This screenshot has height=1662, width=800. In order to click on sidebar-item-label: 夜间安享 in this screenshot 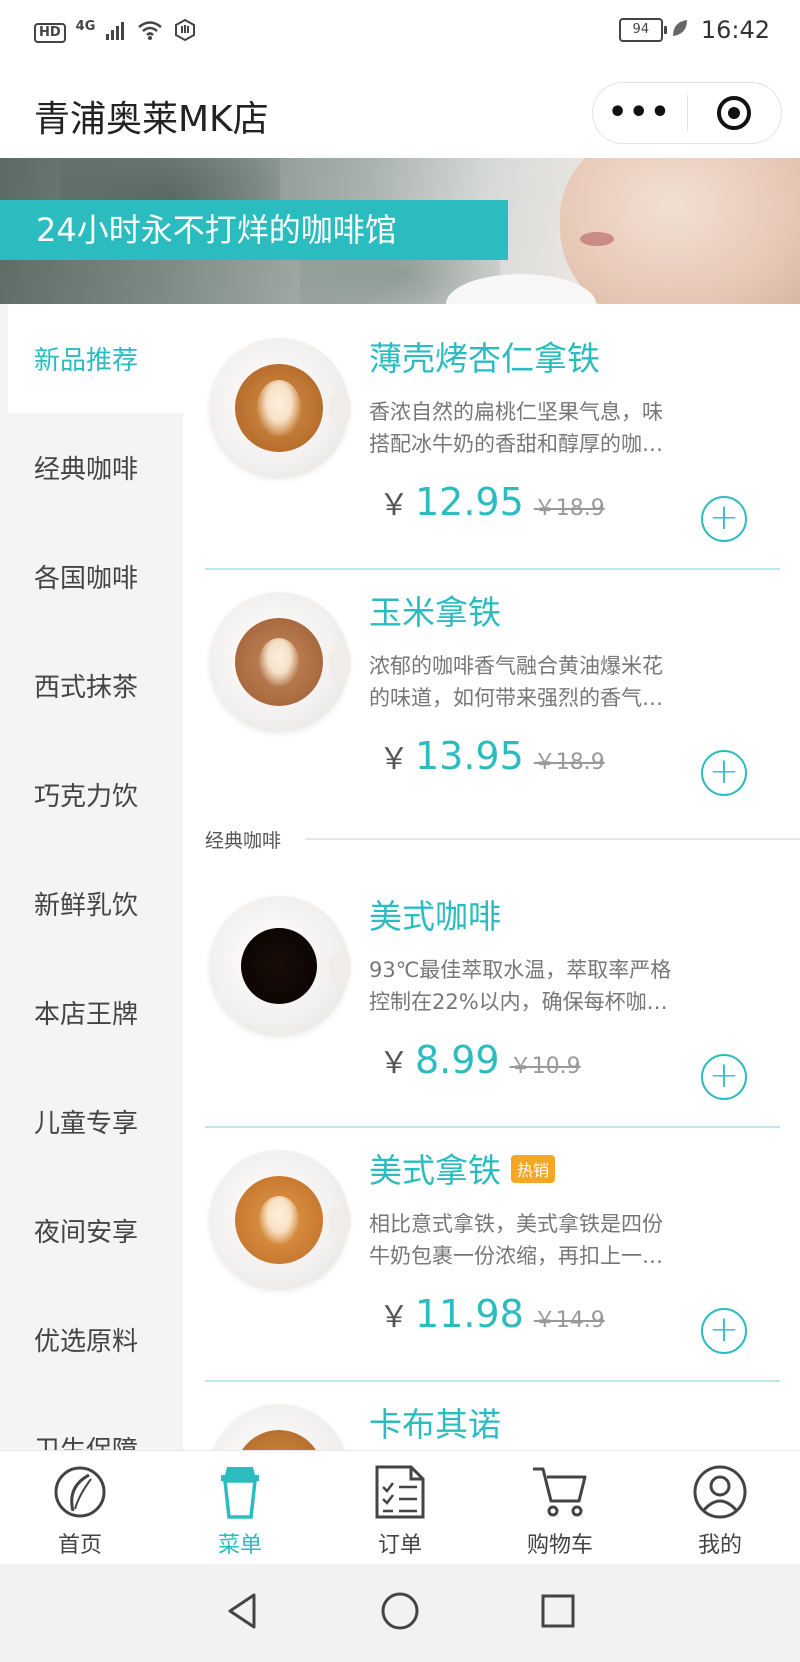, I will do `click(86, 1233)`.